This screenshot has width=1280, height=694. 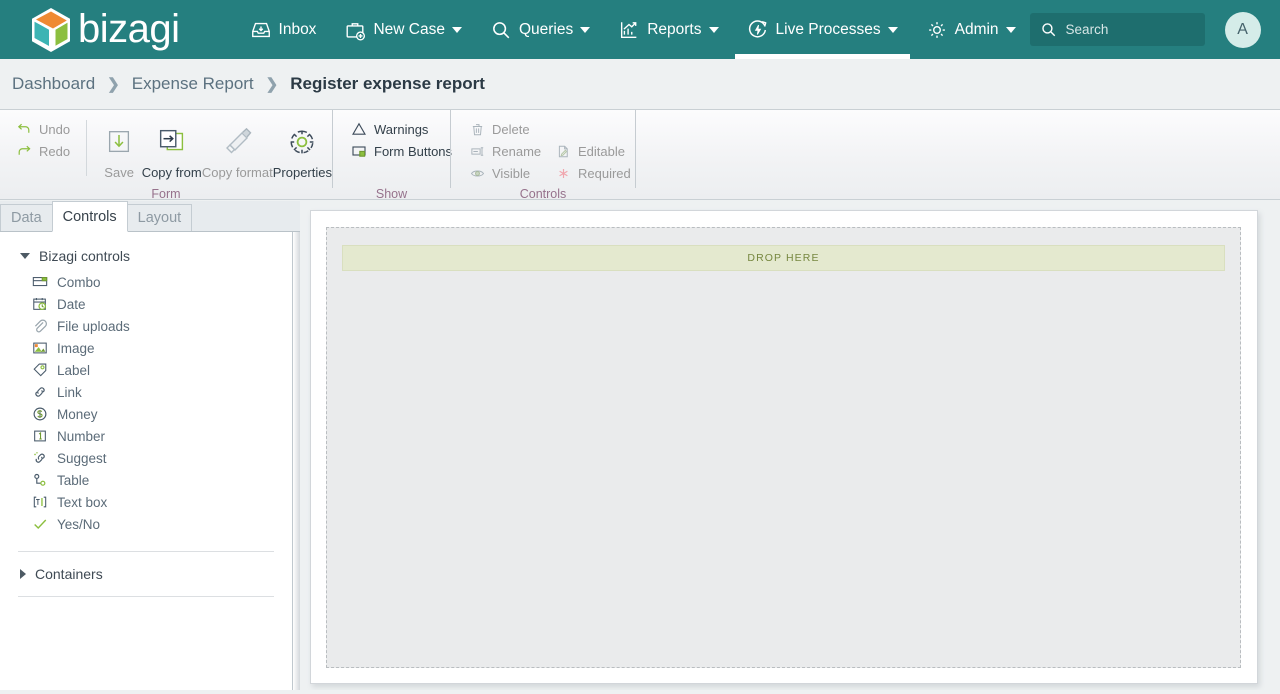 I want to click on nav-label: Reports, so click(x=674, y=29).